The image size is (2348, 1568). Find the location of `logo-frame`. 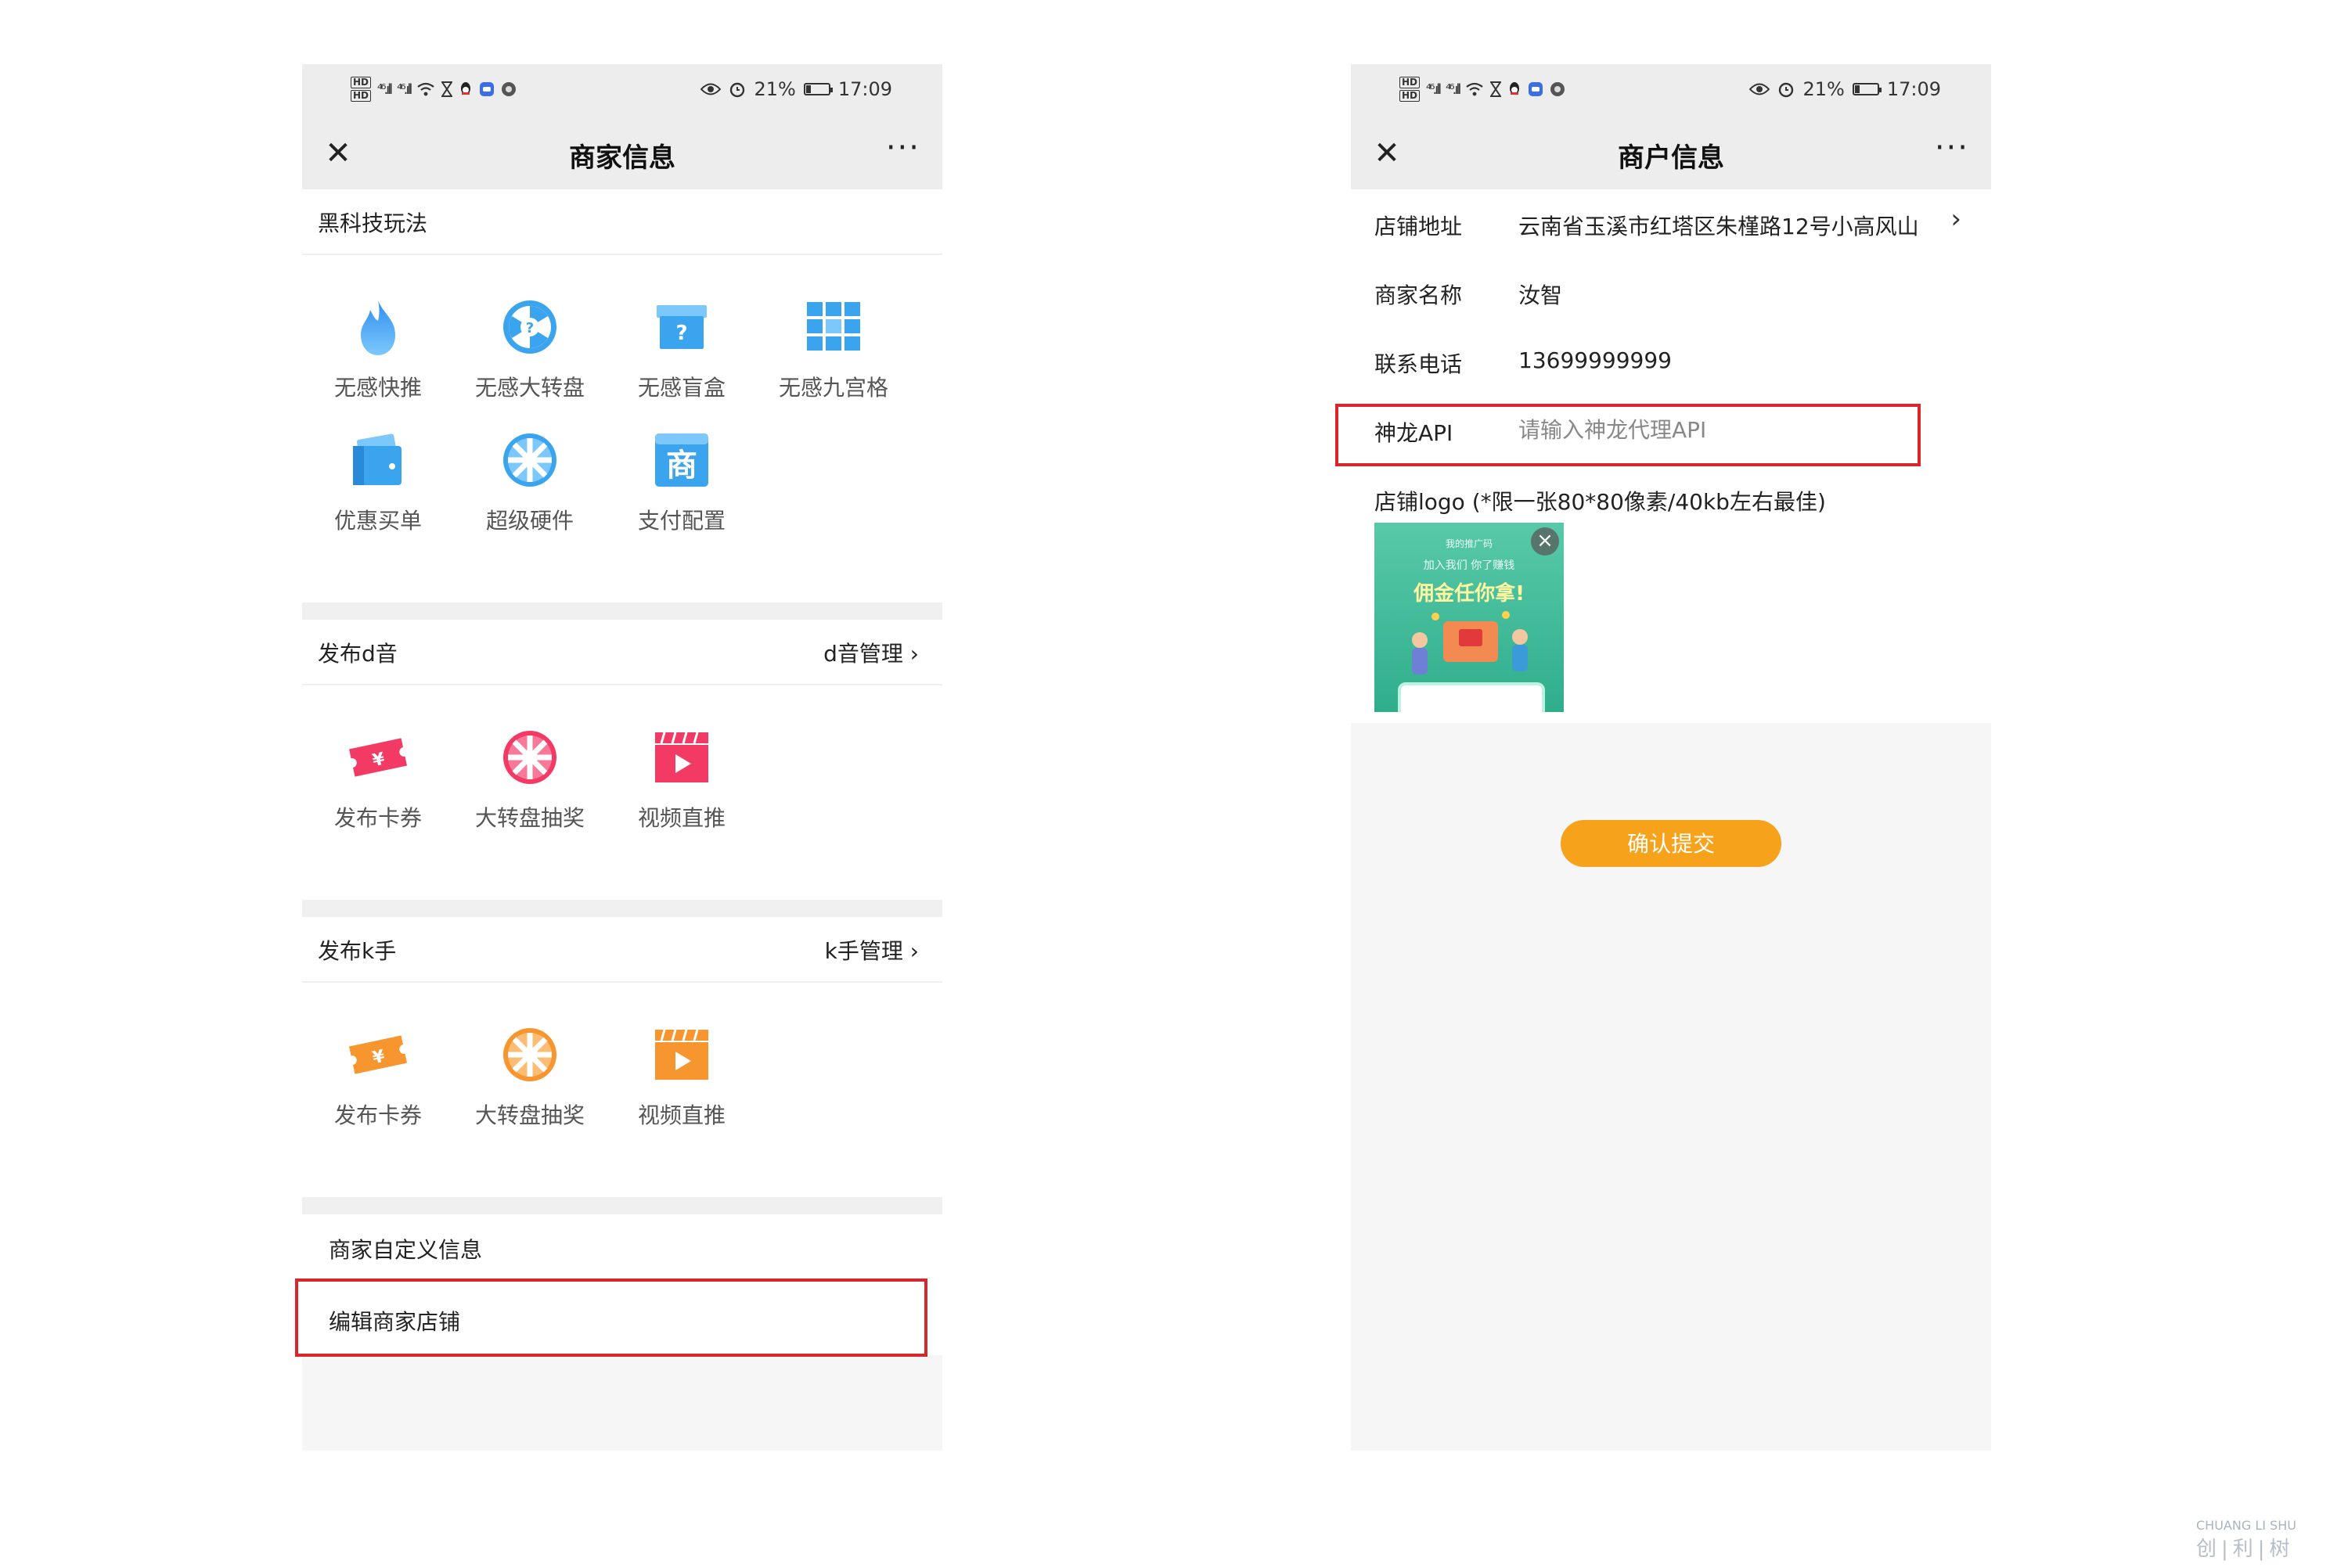

logo-frame is located at coordinates (1471, 697).